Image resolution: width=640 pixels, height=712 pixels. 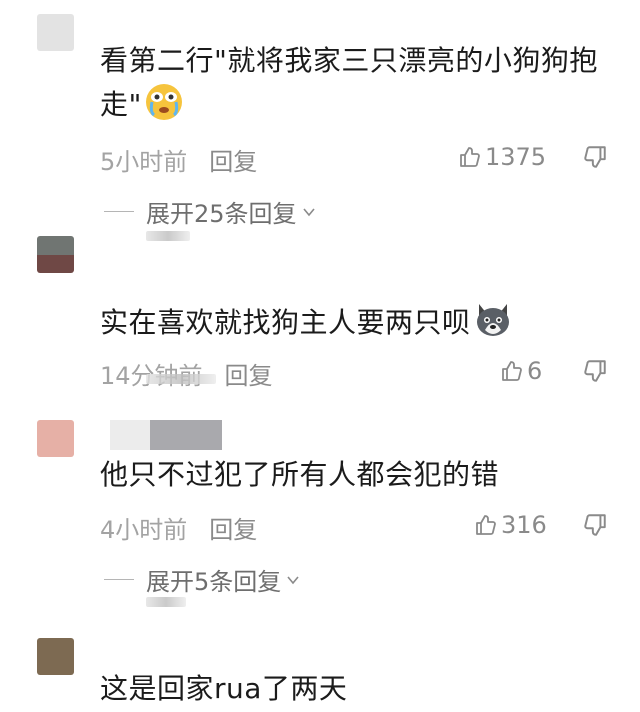 I want to click on comment-text-content: 他只不过犯了所有人都会犯的错, so click(x=300, y=474).